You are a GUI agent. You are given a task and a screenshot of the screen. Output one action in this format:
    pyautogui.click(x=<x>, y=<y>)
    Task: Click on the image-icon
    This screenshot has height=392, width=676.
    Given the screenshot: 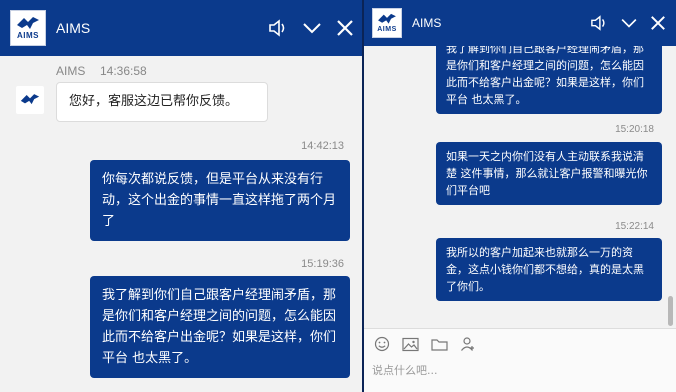 What is the action you would take?
    pyautogui.click(x=410, y=344)
    